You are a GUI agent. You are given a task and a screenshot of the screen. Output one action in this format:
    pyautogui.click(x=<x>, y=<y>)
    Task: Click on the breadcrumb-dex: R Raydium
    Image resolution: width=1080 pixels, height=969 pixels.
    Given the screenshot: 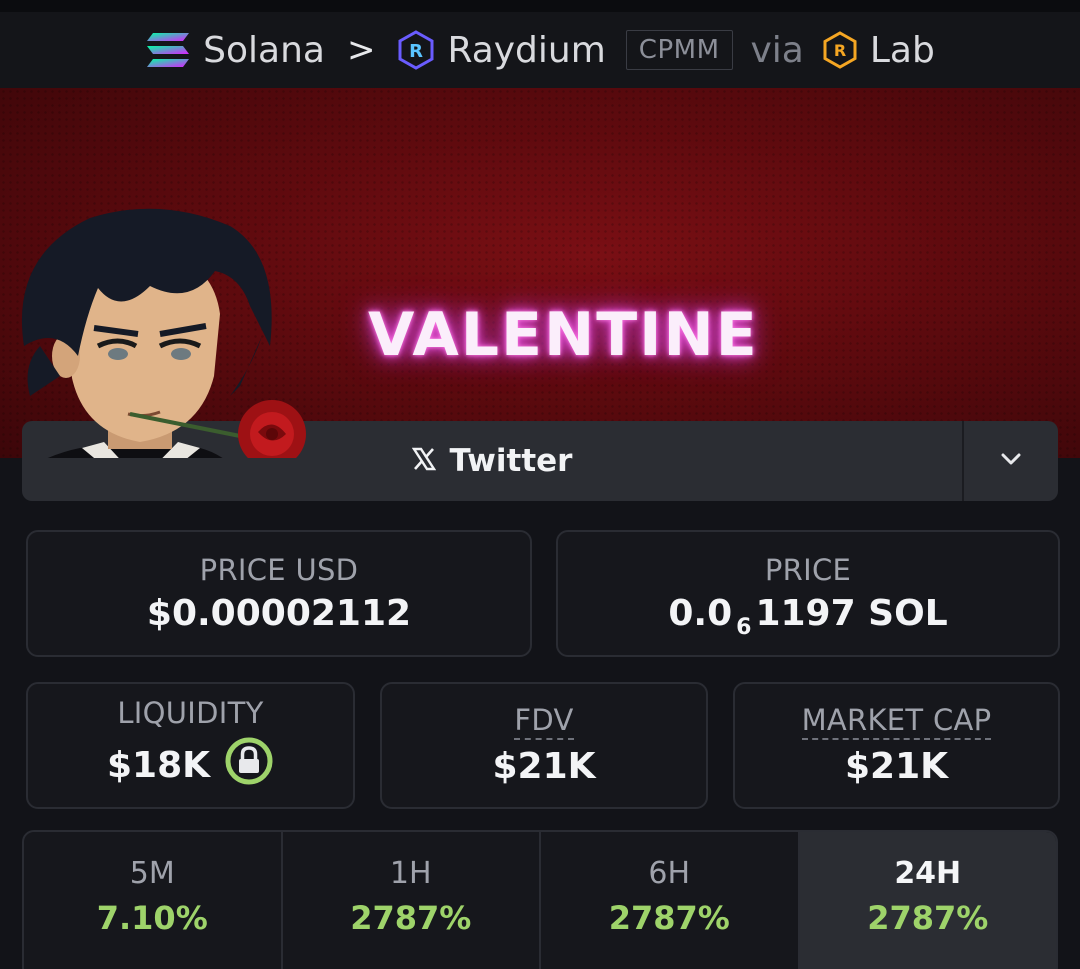 What is the action you would take?
    pyautogui.click(x=501, y=50)
    